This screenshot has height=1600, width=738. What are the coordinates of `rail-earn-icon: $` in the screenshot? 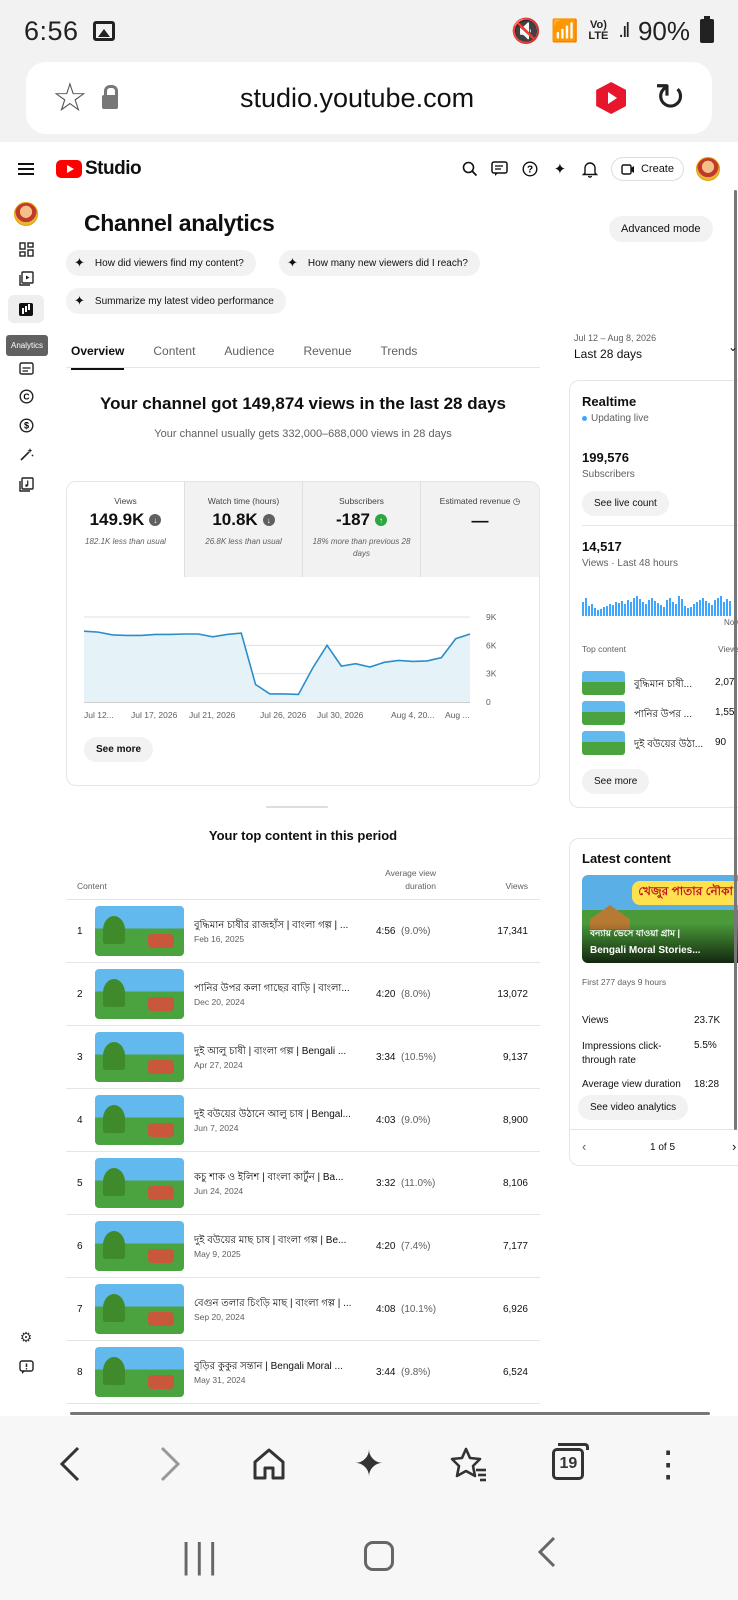 It's located at (26, 425).